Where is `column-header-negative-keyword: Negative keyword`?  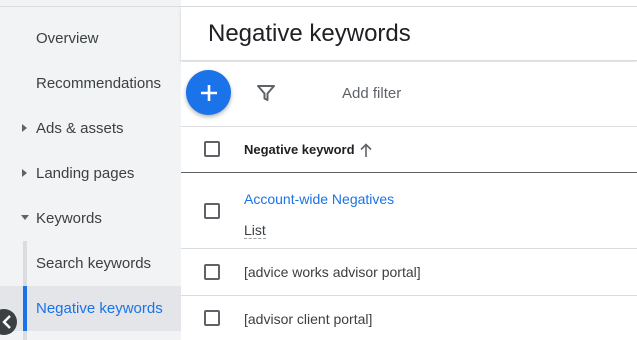
column-header-negative-keyword: Negative keyword is located at coordinates (299, 149).